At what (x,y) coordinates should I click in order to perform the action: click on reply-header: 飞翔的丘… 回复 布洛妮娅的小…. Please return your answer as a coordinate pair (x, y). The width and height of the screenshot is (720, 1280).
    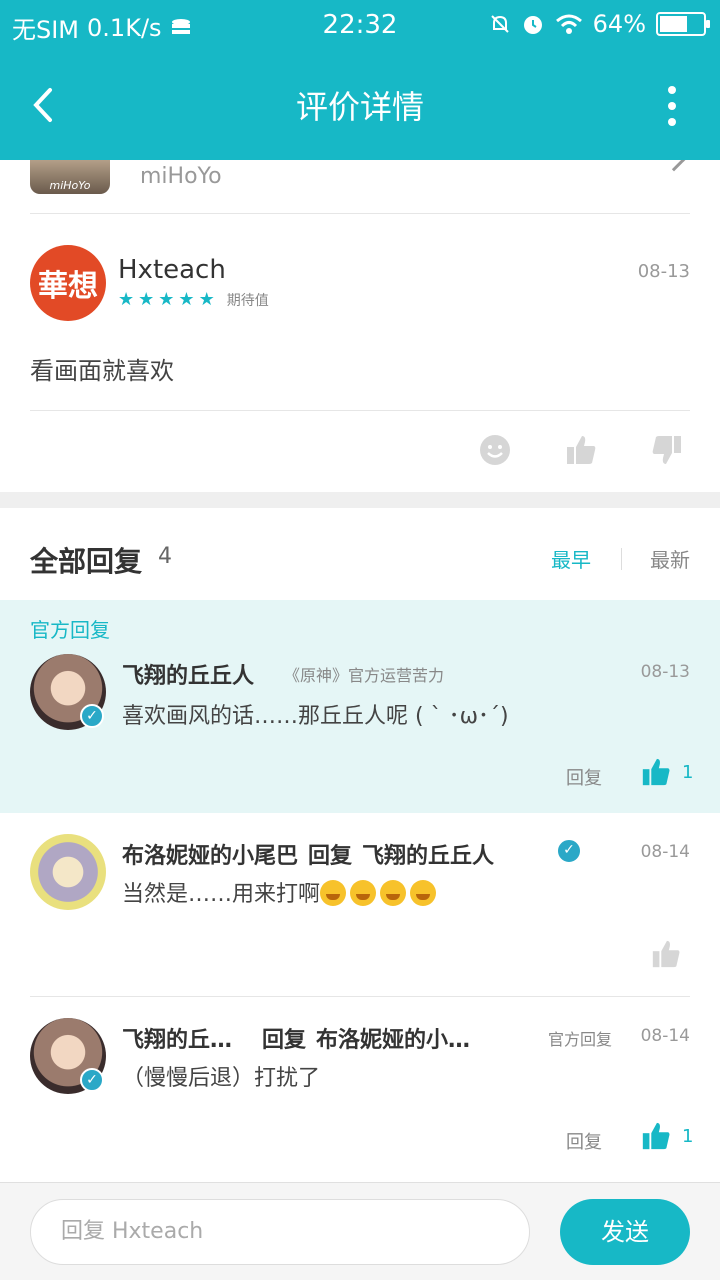
    Looking at the image, I should click on (296, 1038).